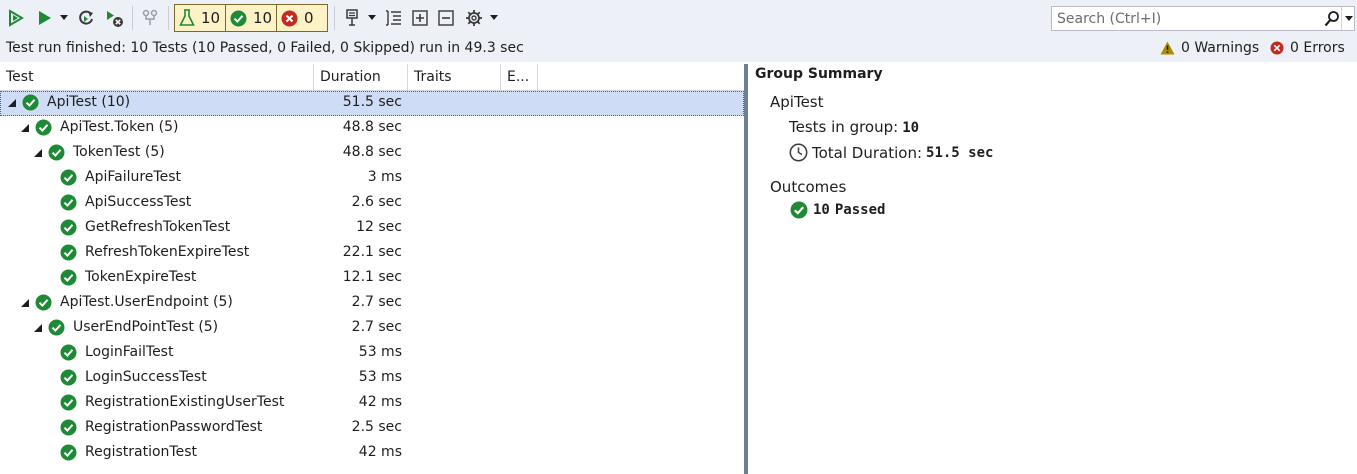  Describe the element at coordinates (854, 127) in the screenshot. I see `tests-in-group: Tests in group: 10` at that location.